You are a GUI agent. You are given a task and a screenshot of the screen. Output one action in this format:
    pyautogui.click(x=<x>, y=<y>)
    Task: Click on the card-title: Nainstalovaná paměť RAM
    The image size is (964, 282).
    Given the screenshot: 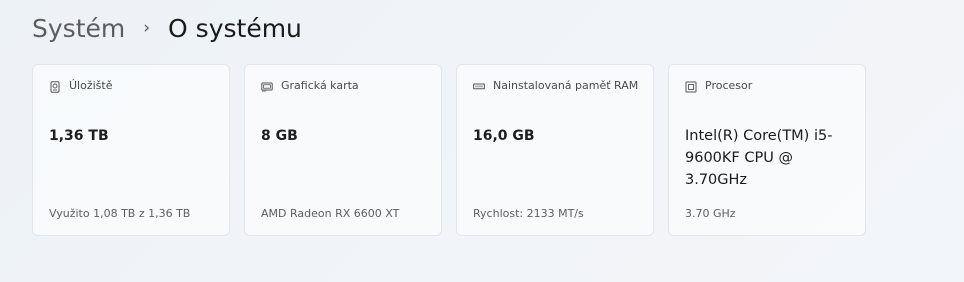 What is the action you would take?
    pyautogui.click(x=566, y=85)
    